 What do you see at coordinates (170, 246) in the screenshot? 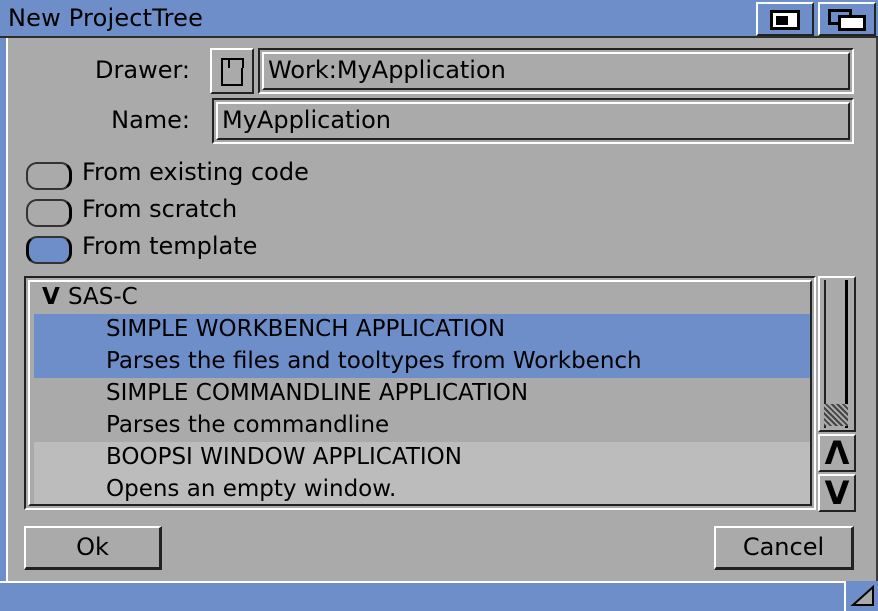
I see `option-label: From template` at bounding box center [170, 246].